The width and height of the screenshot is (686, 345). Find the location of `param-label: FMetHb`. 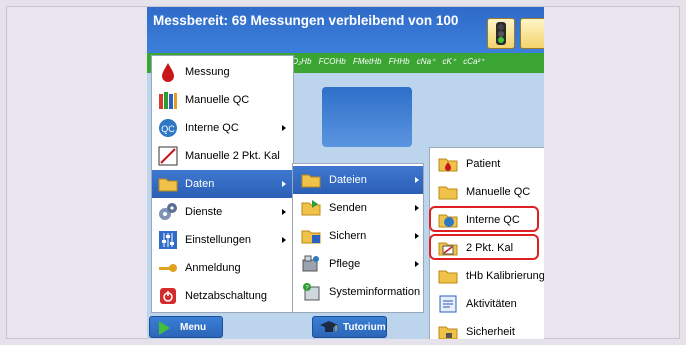

param-label: FMetHb is located at coordinates (367, 61).